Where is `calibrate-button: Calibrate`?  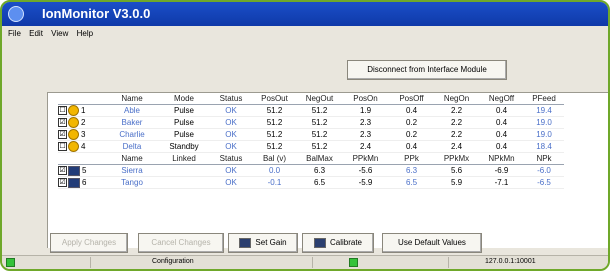 calibrate-button: Calibrate is located at coordinates (338, 243).